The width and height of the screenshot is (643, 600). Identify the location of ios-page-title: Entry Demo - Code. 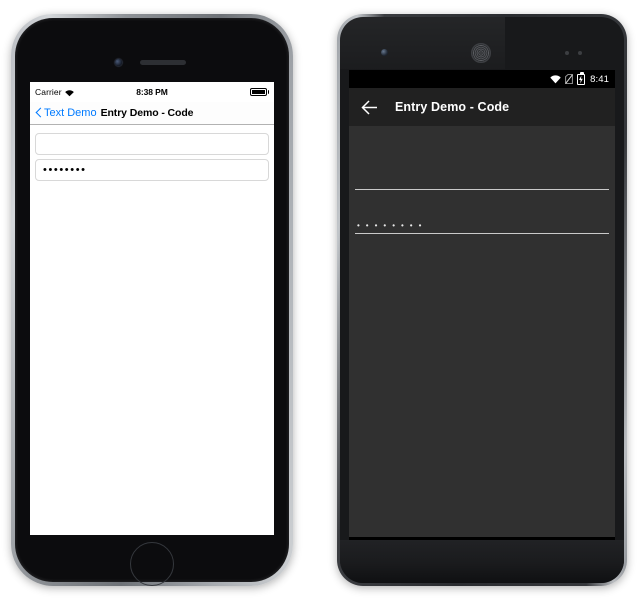
(147, 113).